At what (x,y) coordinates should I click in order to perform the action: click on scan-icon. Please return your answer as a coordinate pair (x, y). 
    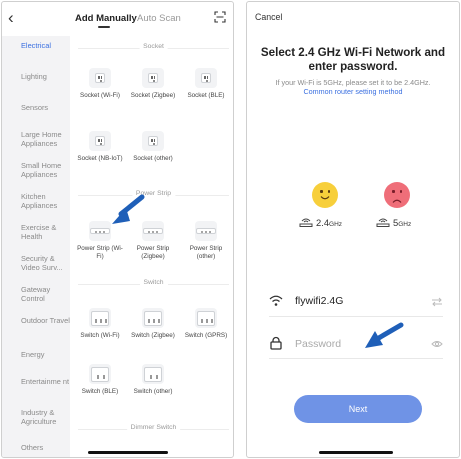
    Looking at the image, I should click on (220, 17).